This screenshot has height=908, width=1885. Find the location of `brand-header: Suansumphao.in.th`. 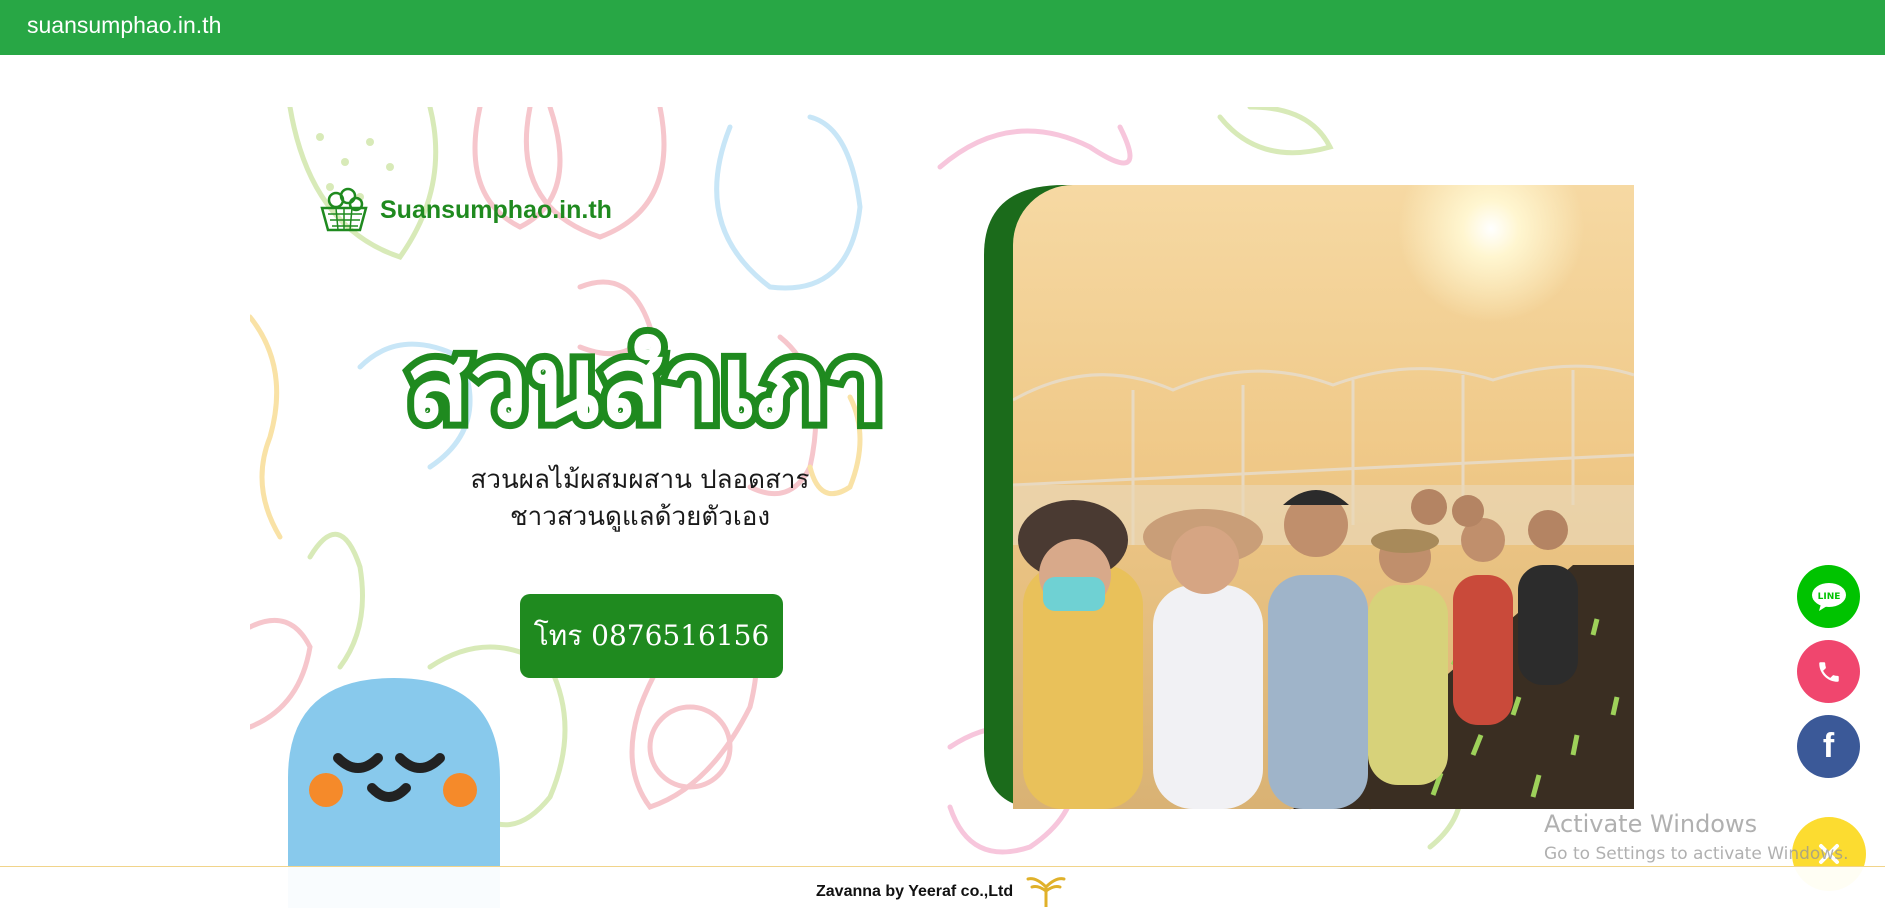

brand-header: Suansumphao.in.th is located at coordinates (465, 210).